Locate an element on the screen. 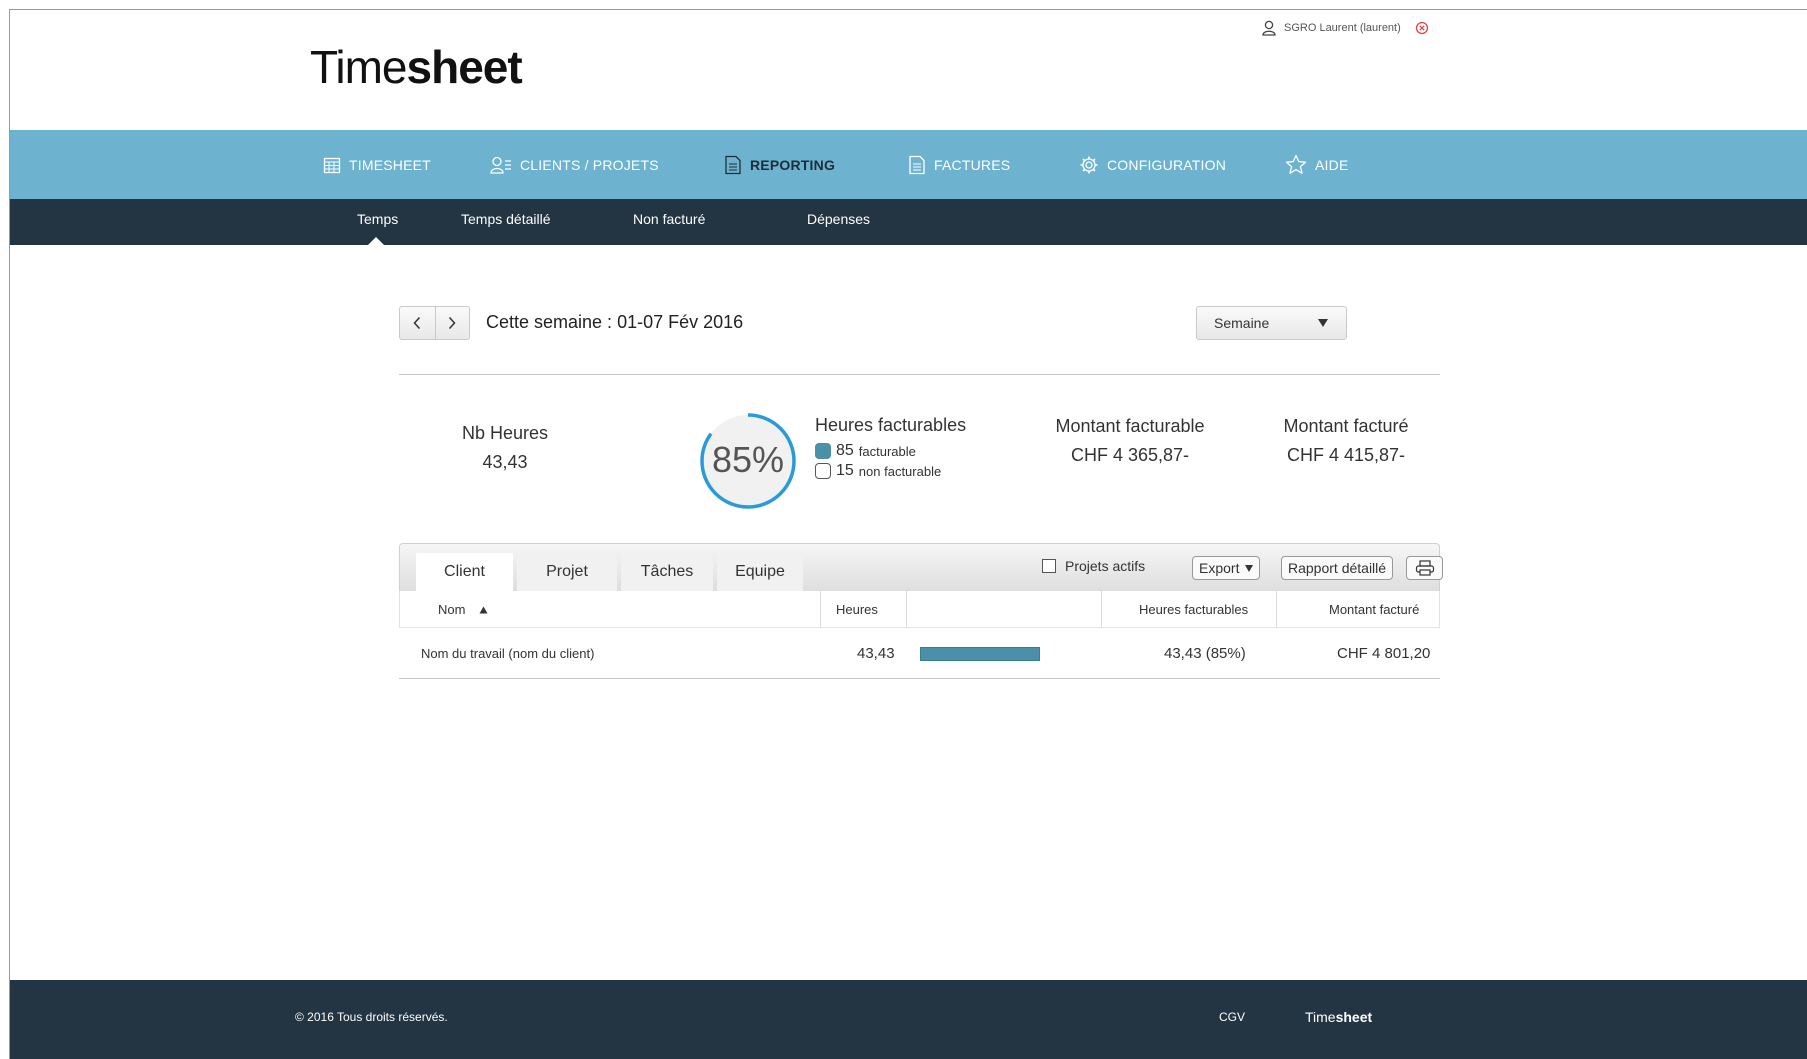 This screenshot has width=1807, height=1059. legend-swatch-non-facturable is located at coordinates (823, 471).